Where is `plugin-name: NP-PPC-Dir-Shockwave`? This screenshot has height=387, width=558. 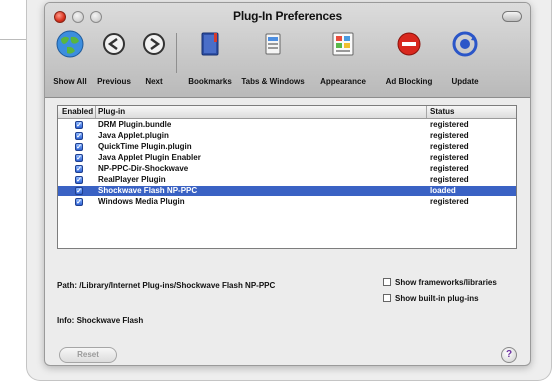 plugin-name: NP-PPC-Dir-Shockwave is located at coordinates (143, 168).